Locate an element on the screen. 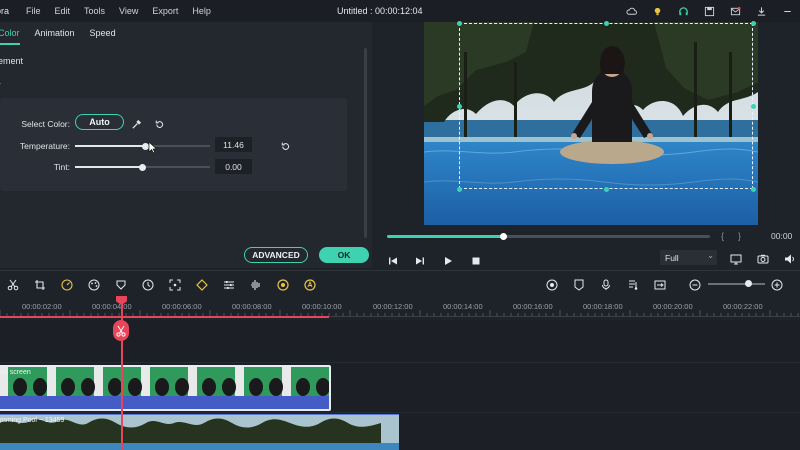 This screenshot has height=450, width=800. timeline-zoom-slider is located at coordinates (736, 284).